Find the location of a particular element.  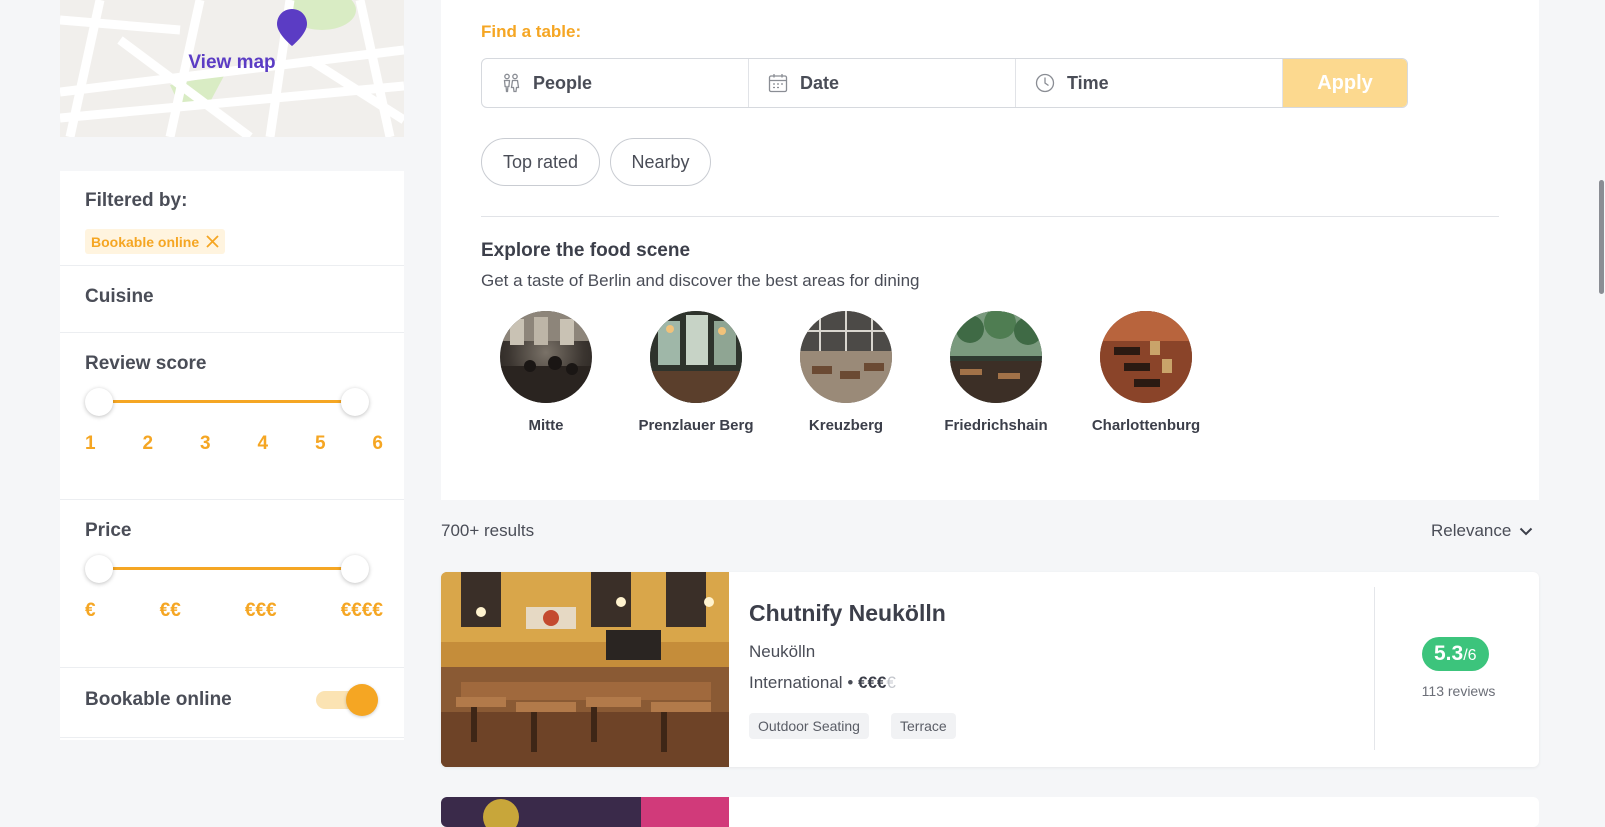

review-score-slider-track is located at coordinates (231, 401).